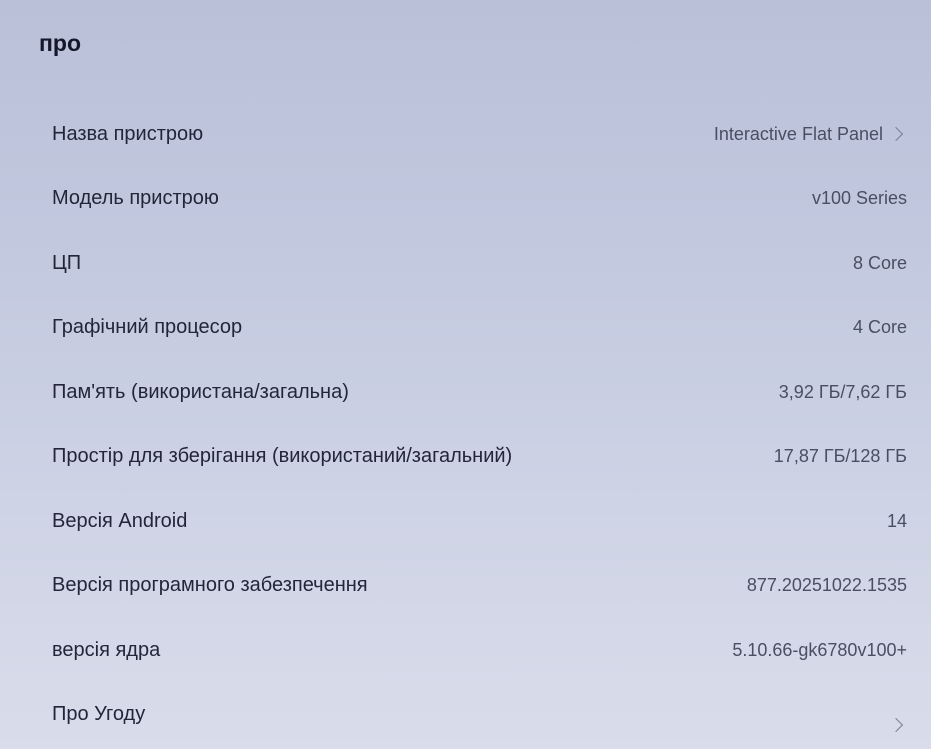  I want to click on agreement-row: Про Угоду, so click(465, 715).